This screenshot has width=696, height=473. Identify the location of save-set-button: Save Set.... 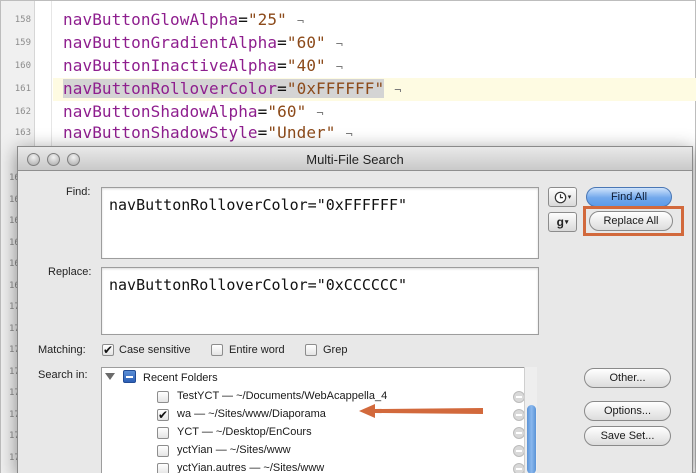
(627, 436).